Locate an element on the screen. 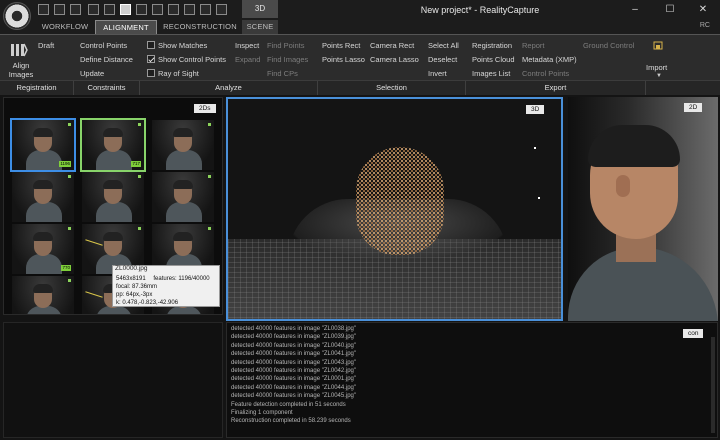 This screenshot has height=440, width=720. image-2d-panel: 2D is located at coordinates (643, 209).